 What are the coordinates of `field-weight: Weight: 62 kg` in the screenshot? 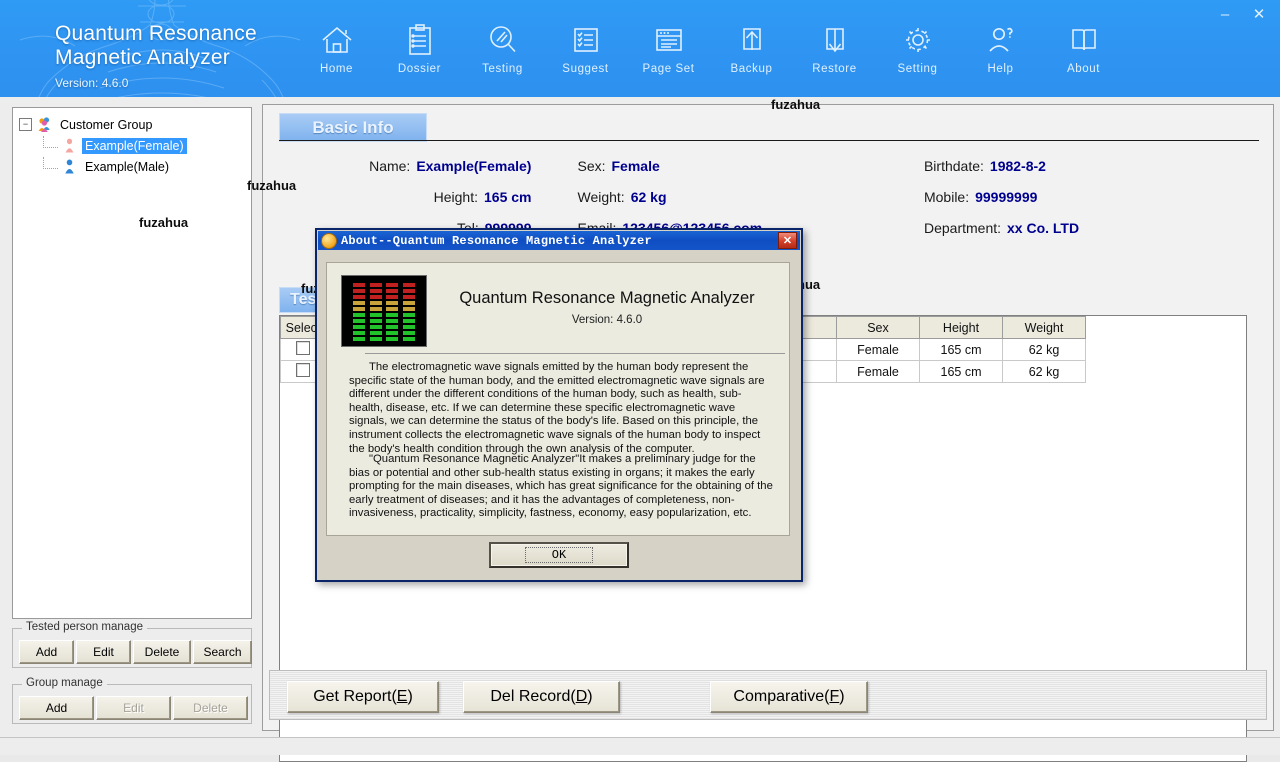 It's located at (688, 197).